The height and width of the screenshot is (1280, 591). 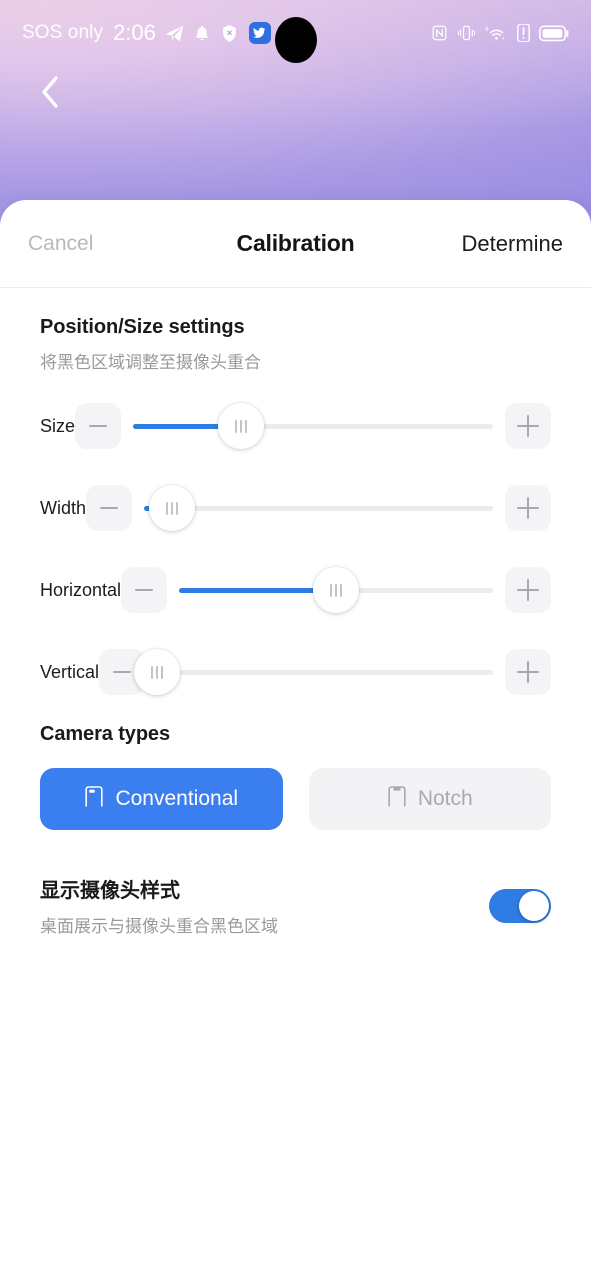 I want to click on notch-camera-icon, so click(x=397, y=799).